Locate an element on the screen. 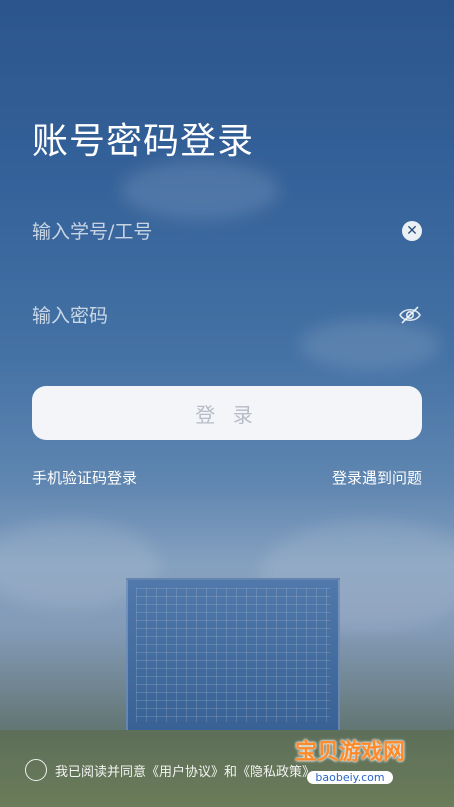 Image resolution: width=454 pixels, height=807 pixels. page-title: 账号密码登录 is located at coordinates (143, 141).